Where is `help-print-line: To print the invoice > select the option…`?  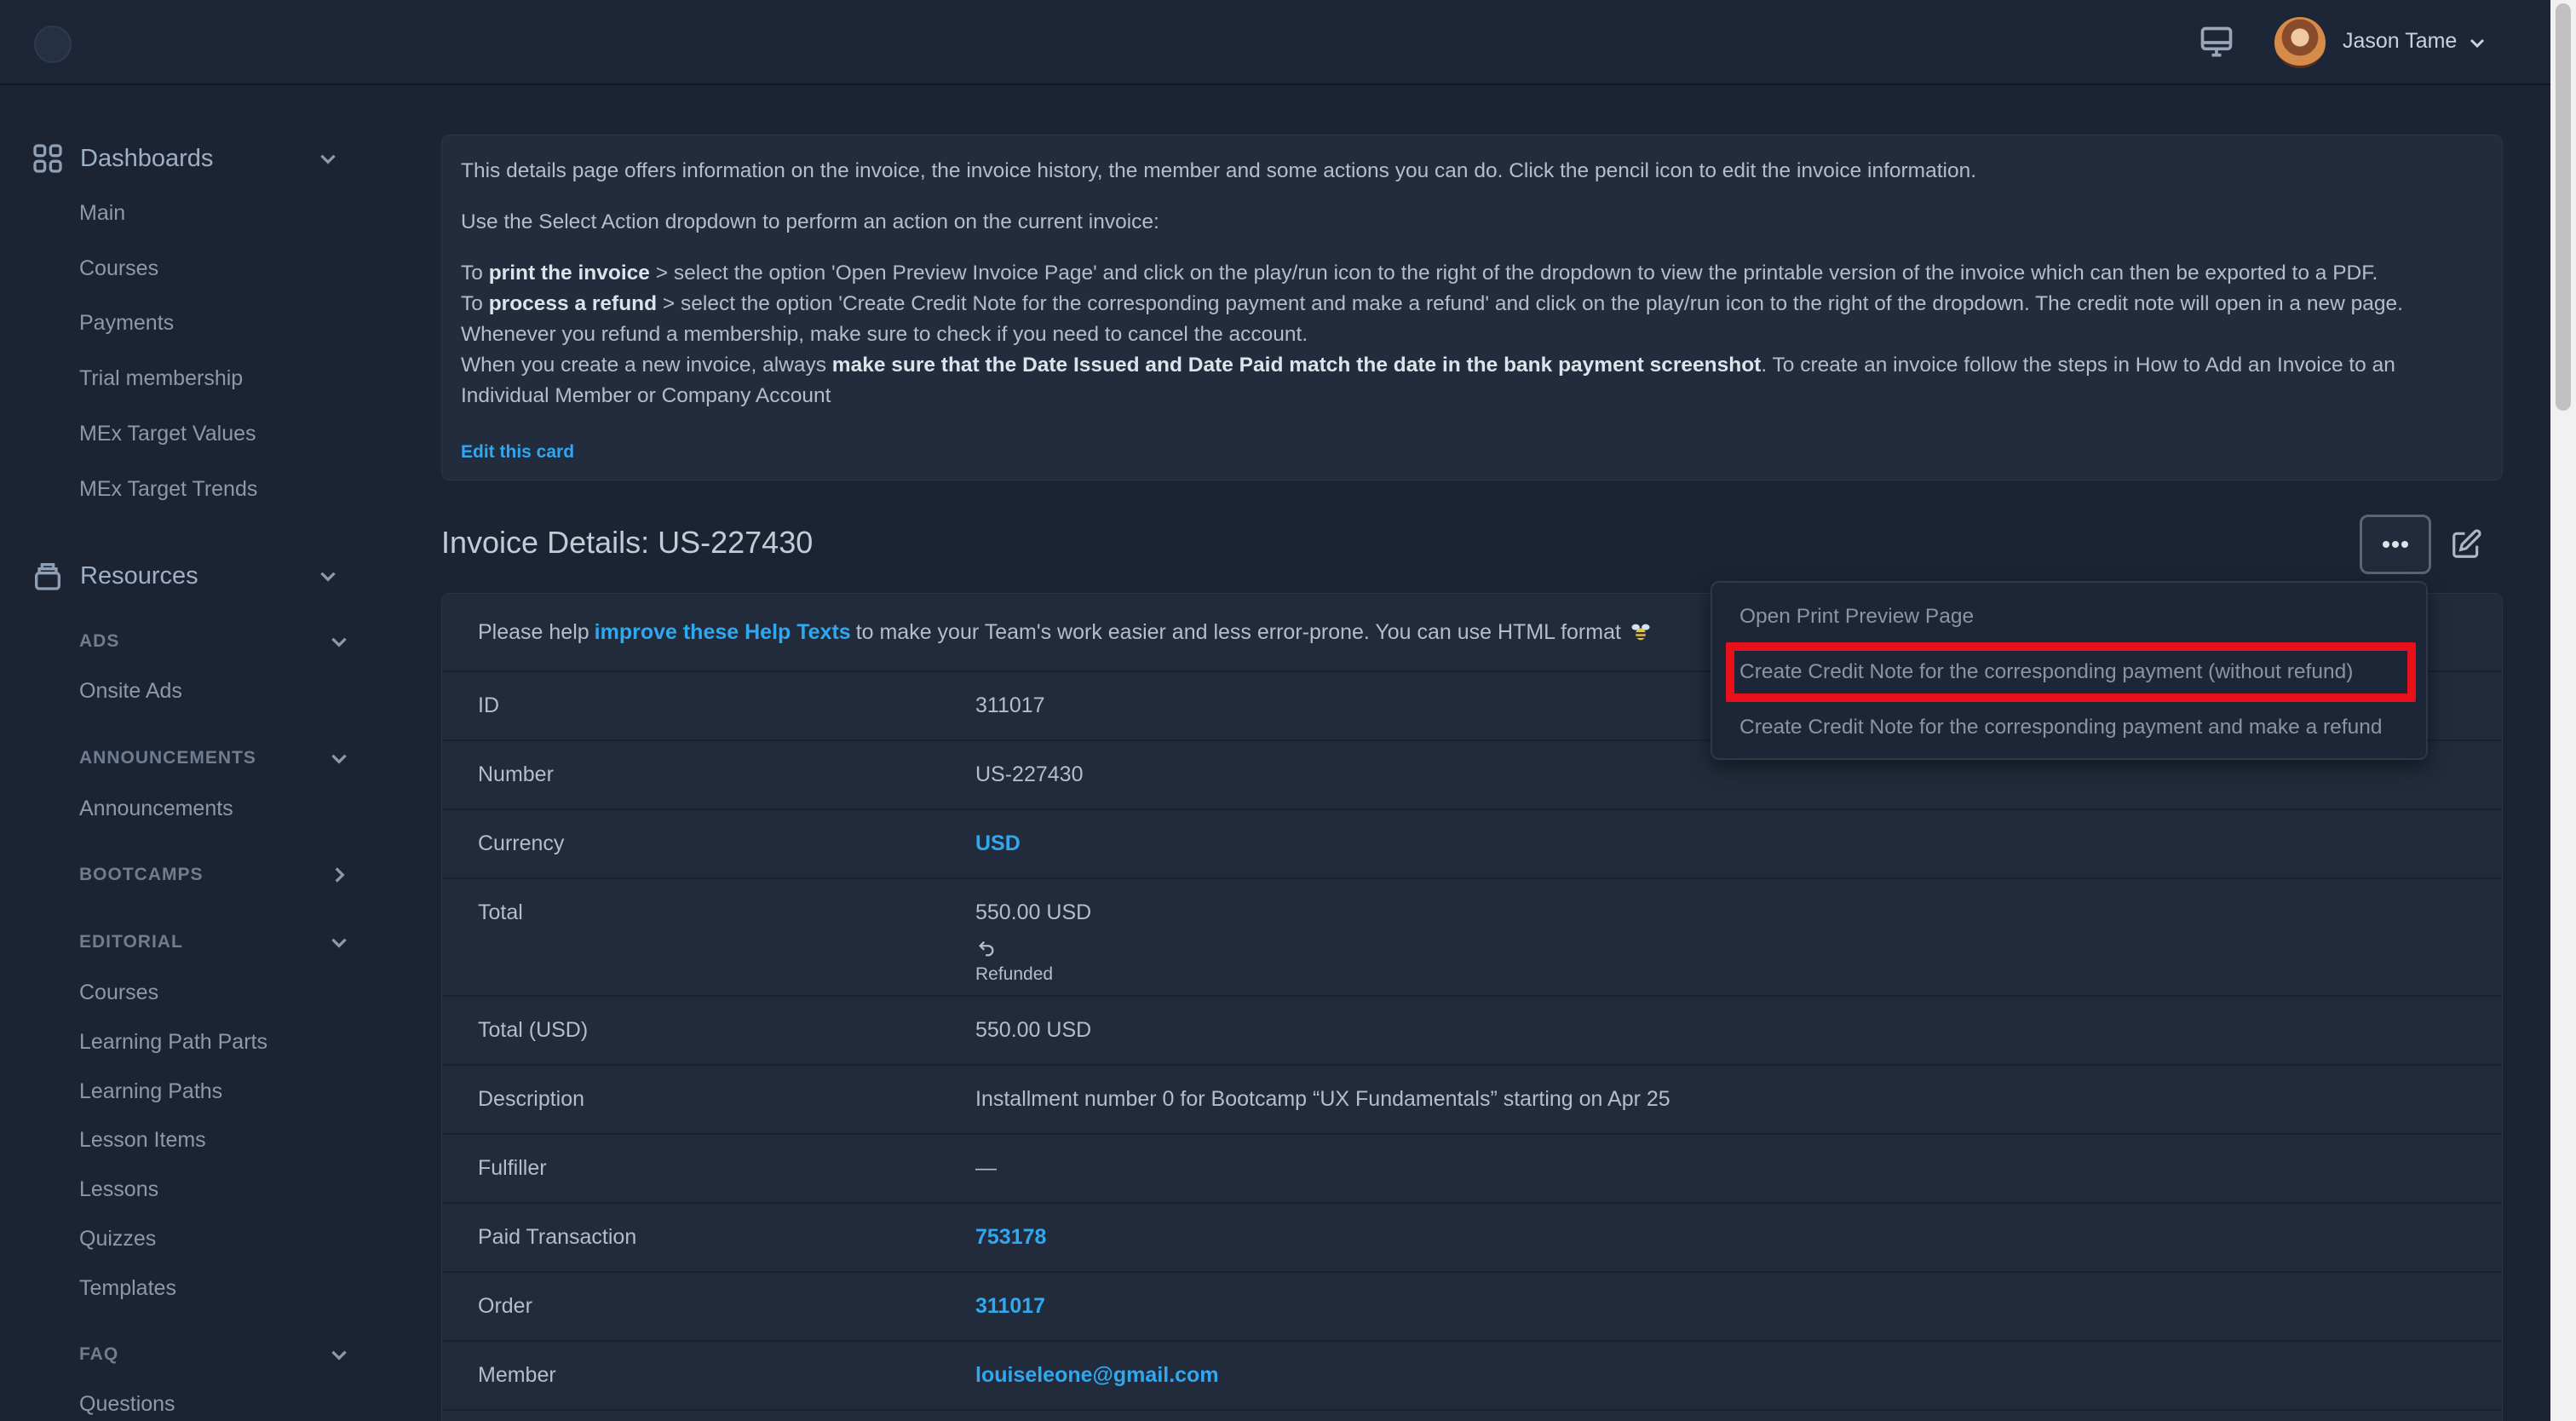
help-print-line: To print the invoice > select the option… is located at coordinates (1420, 274).